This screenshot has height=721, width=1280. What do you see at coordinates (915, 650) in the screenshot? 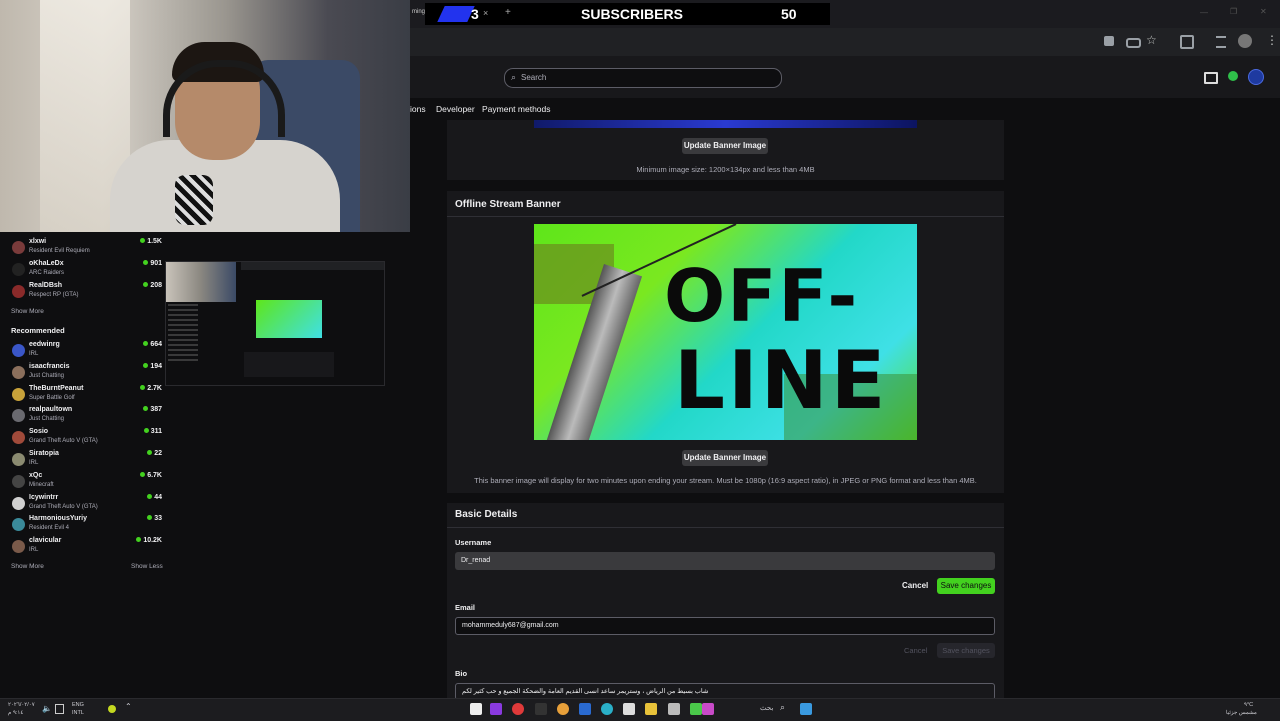
I see `email-cancel-button: Cancel` at bounding box center [915, 650].